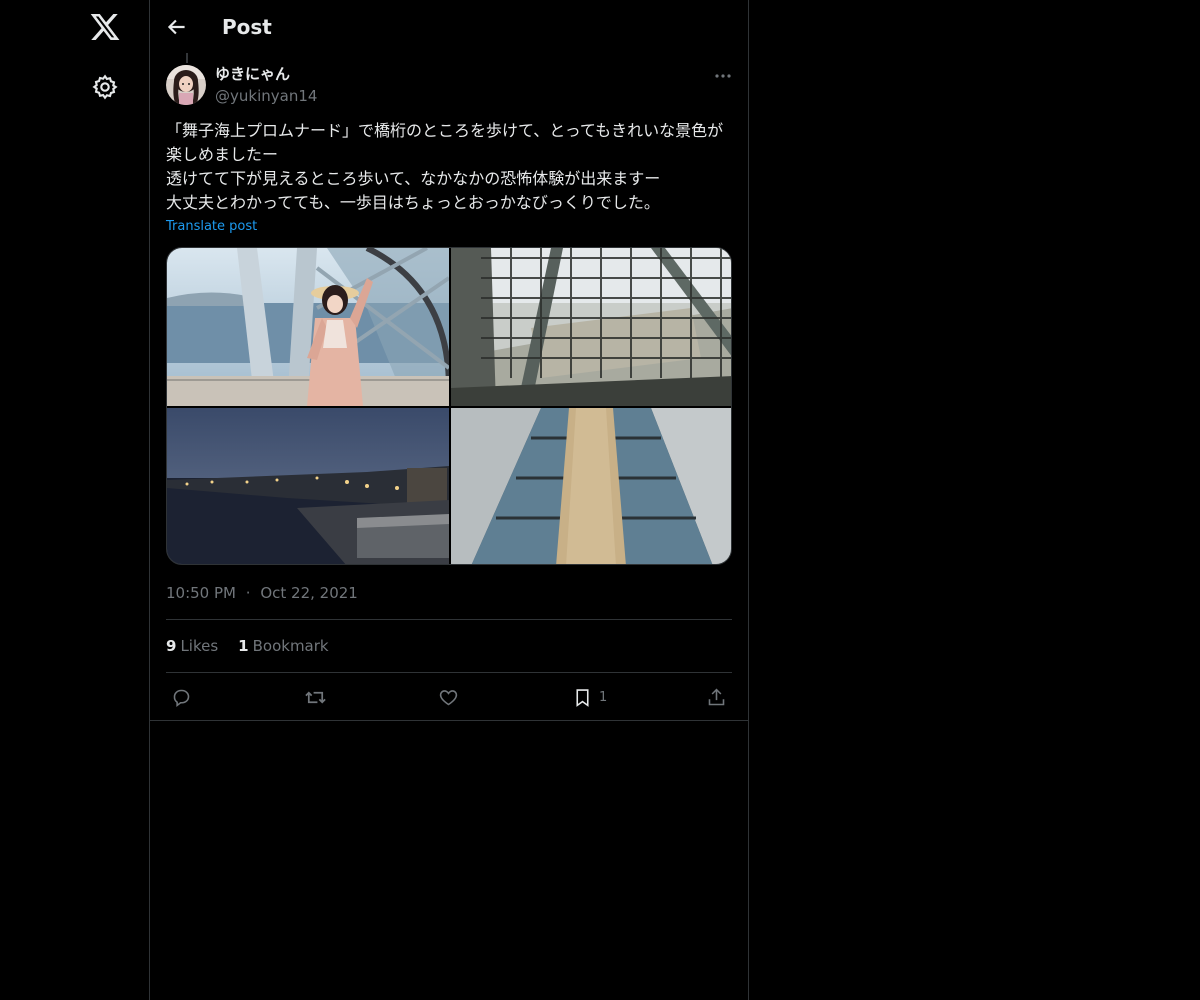 This screenshot has width=1200, height=1000. I want to click on thread-connector, so click(187, 58).